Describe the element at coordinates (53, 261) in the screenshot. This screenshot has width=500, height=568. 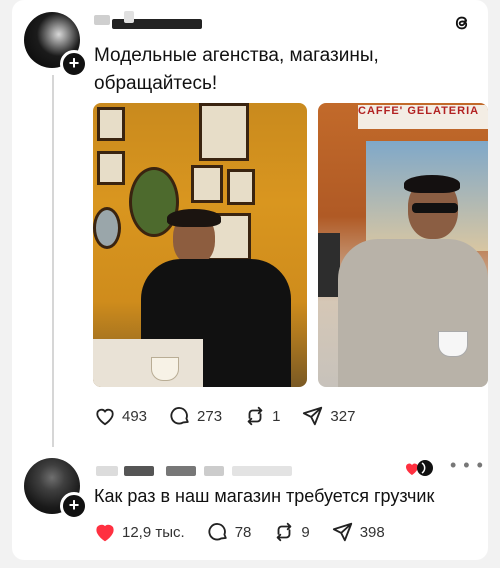
I see `thread-connector-line` at that location.